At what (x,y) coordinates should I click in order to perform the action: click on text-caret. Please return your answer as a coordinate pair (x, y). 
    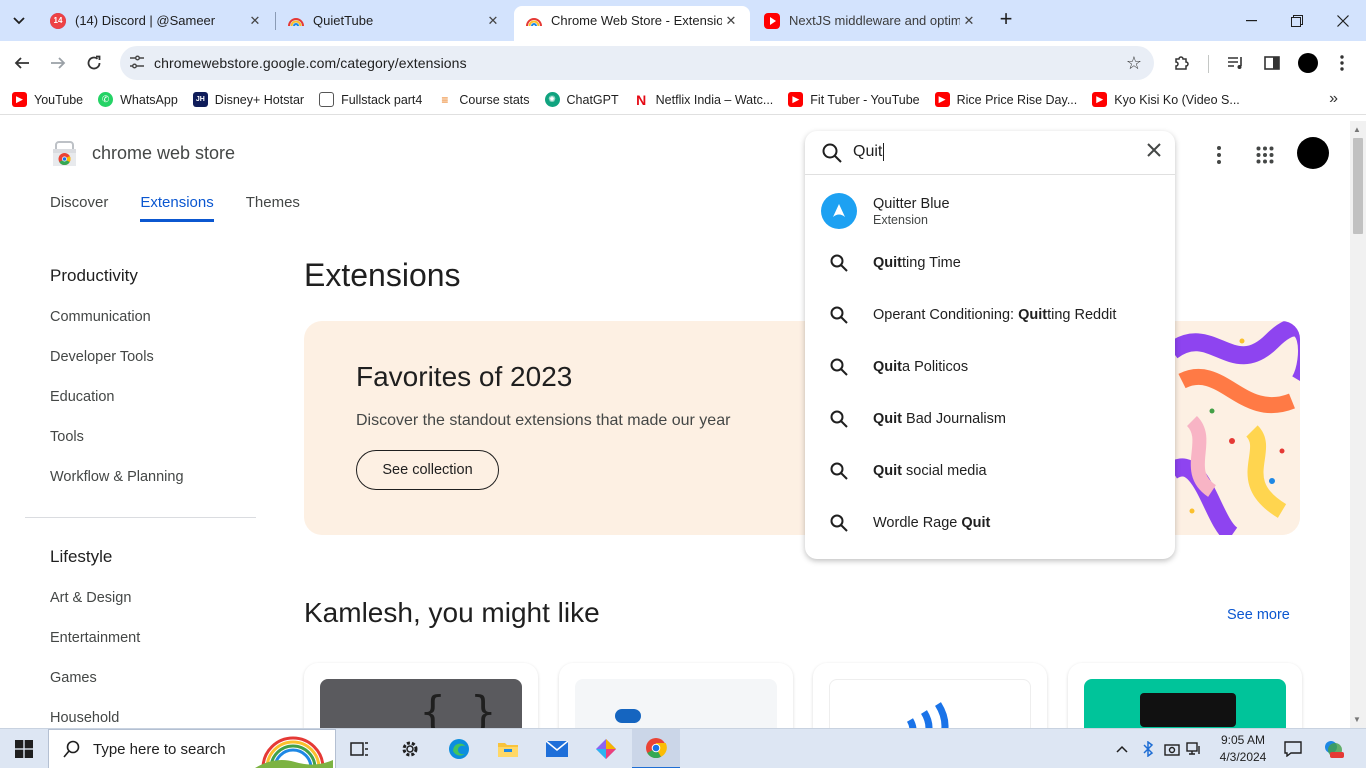
    Looking at the image, I should click on (884, 152).